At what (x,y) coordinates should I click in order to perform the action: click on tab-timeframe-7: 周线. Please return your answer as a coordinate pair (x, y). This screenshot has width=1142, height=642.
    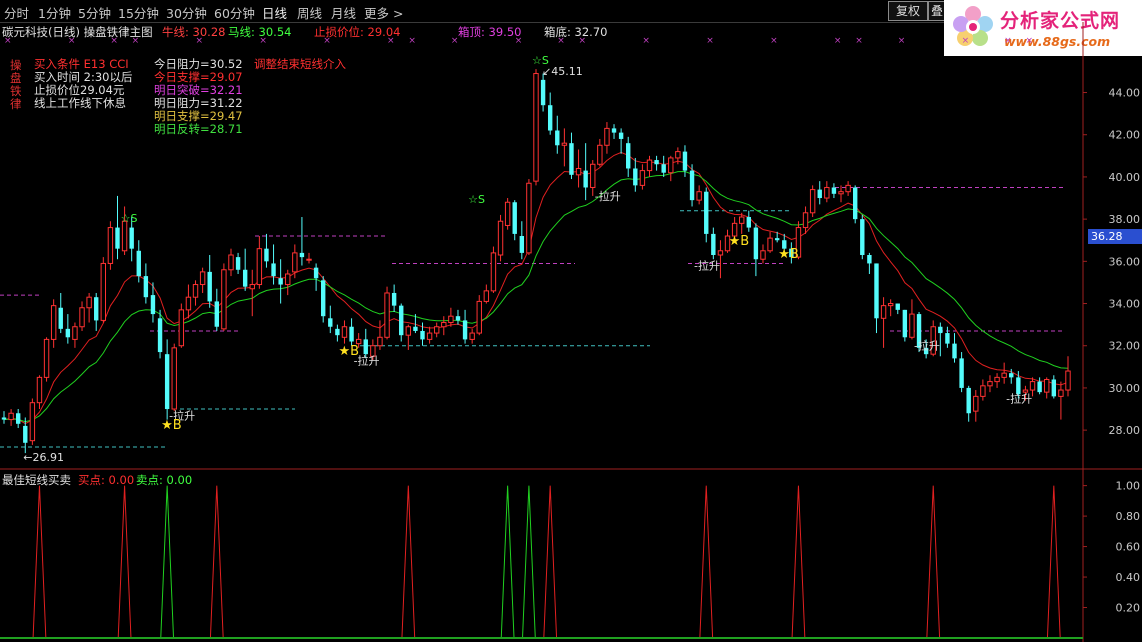
    Looking at the image, I should click on (309, 12).